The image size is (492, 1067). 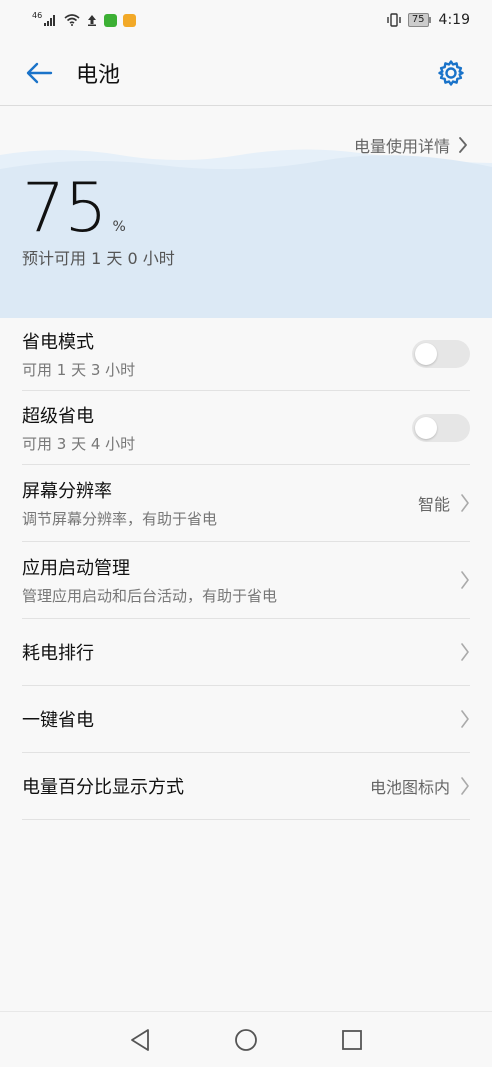 What do you see at coordinates (246, 786) in the screenshot?
I see `setting-percentage-display: 电量百分比显示方式 电池图标内` at bounding box center [246, 786].